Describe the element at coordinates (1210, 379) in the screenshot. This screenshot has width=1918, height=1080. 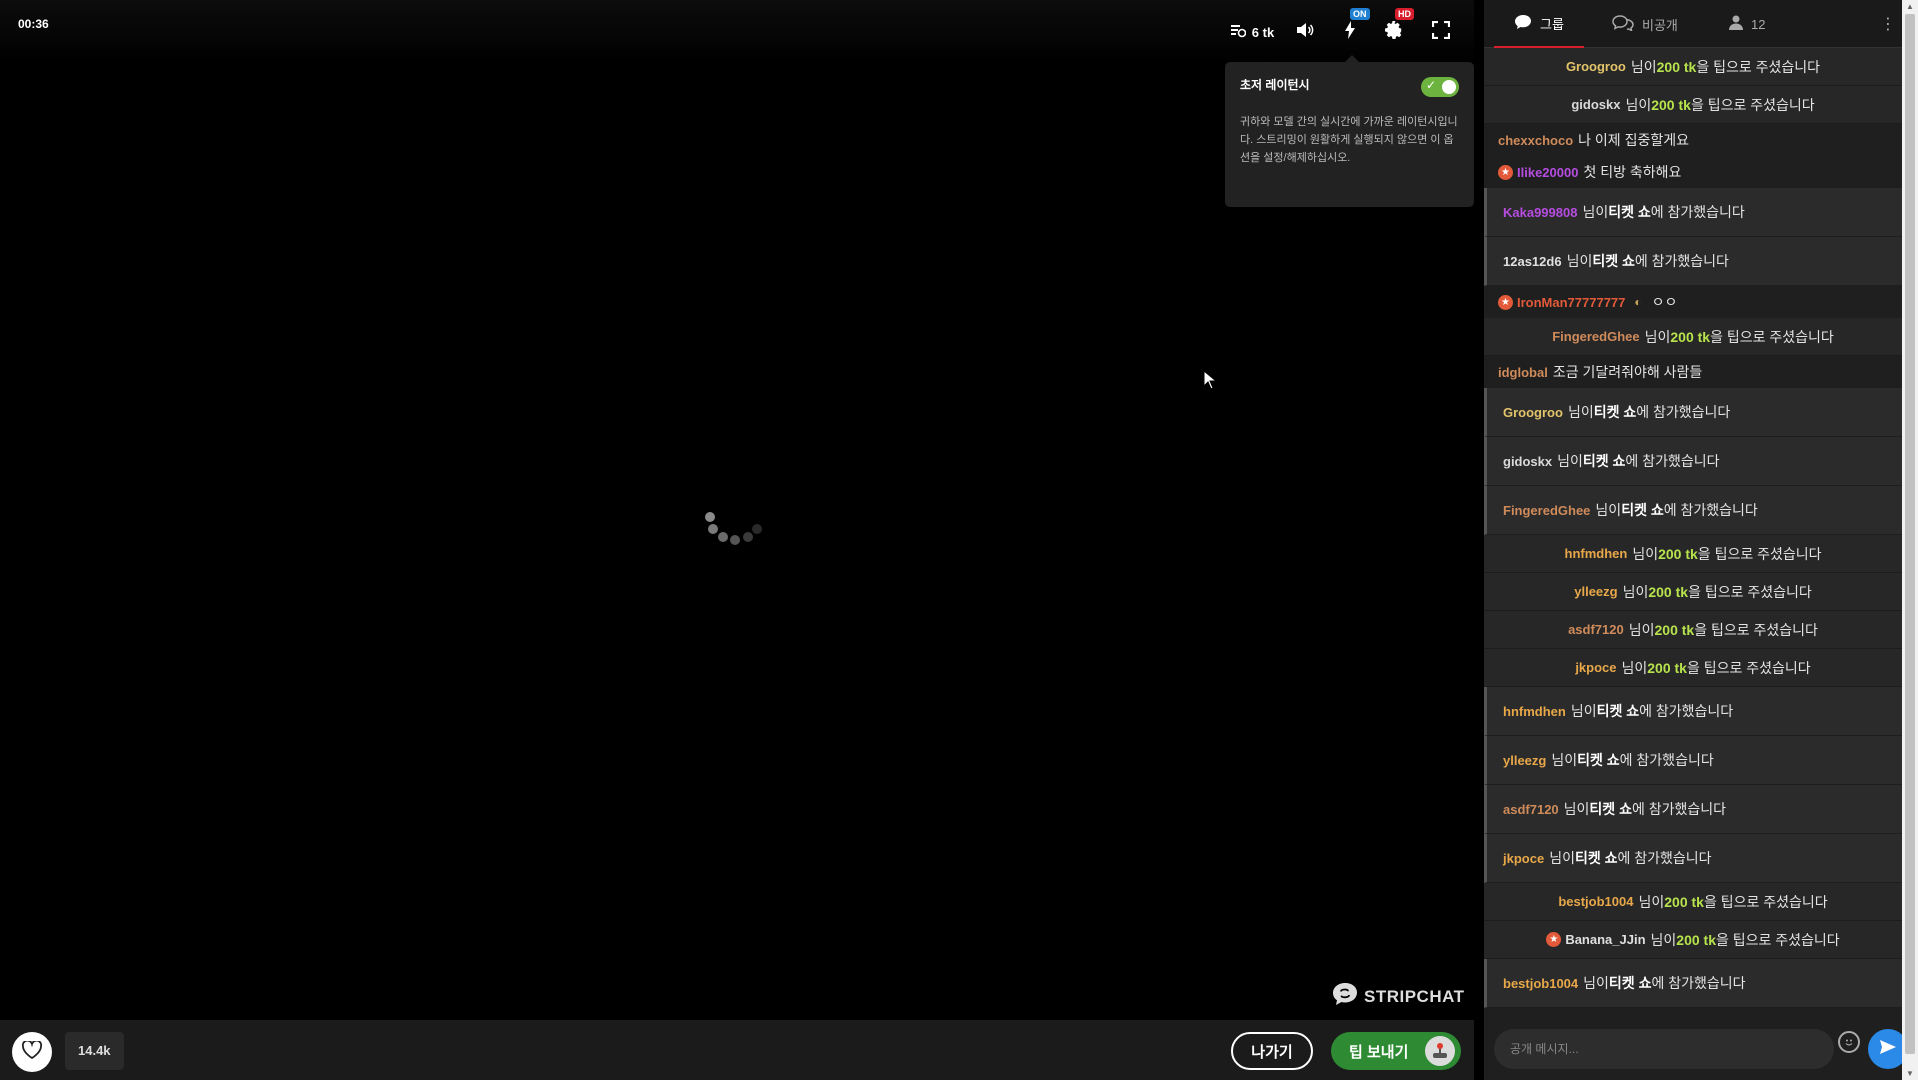
I see `mouse-cursor-icon` at that location.